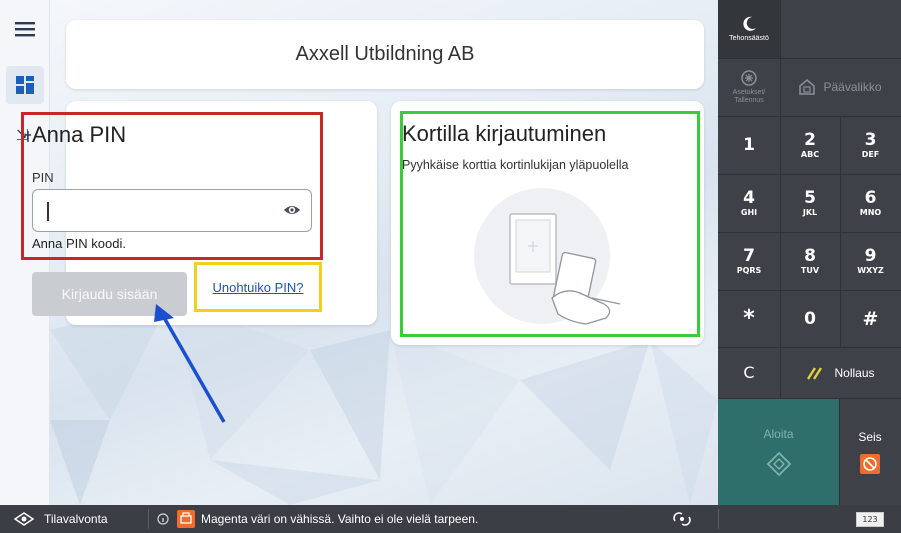 Image resolution: width=901 pixels, height=533 pixels. I want to click on key-3: 3 DEF, so click(870, 145).